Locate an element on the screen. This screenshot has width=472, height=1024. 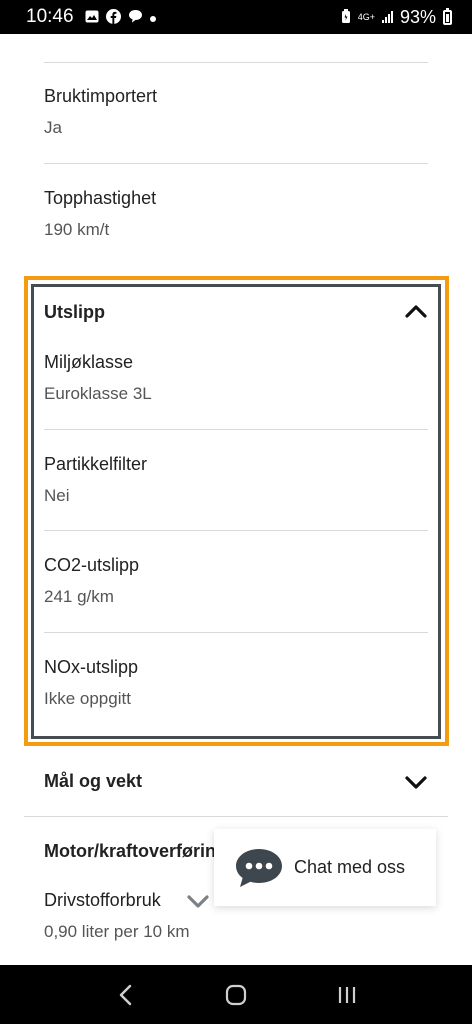
spec-label: Miljøklasse is located at coordinates (89, 362).